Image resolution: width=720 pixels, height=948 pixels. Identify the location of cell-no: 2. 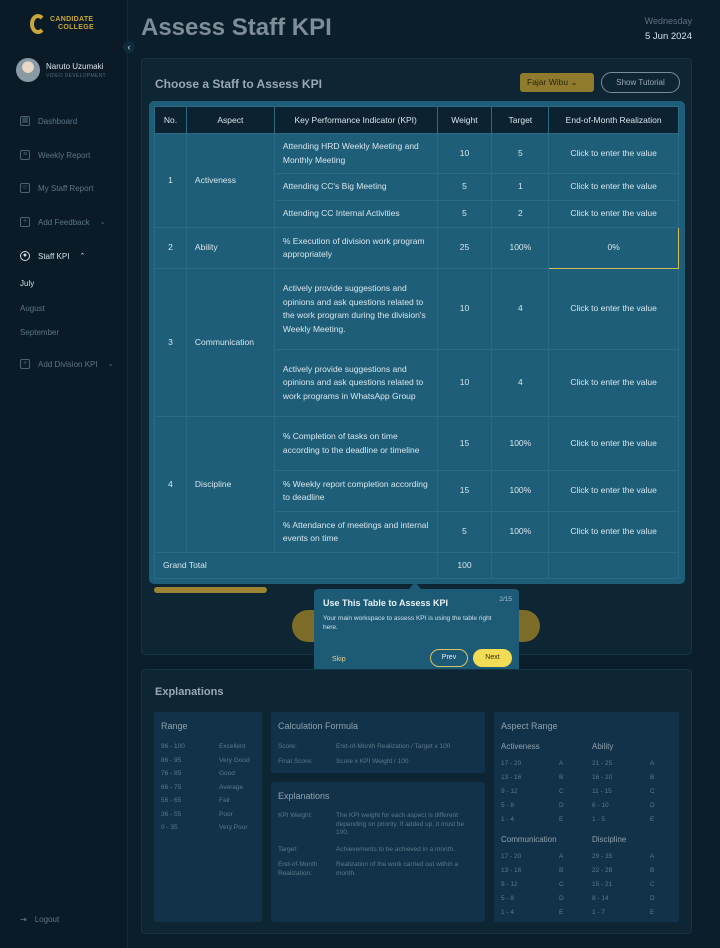
(170, 248).